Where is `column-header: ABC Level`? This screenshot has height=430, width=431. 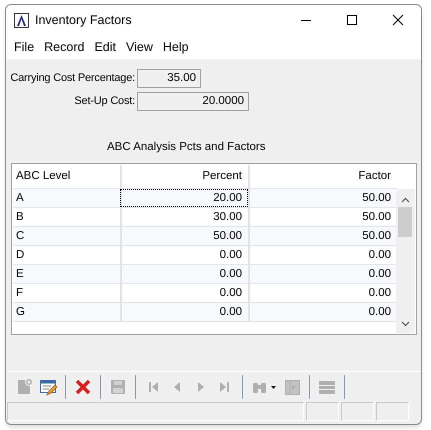
column-header: ABC Level is located at coordinates (66, 176).